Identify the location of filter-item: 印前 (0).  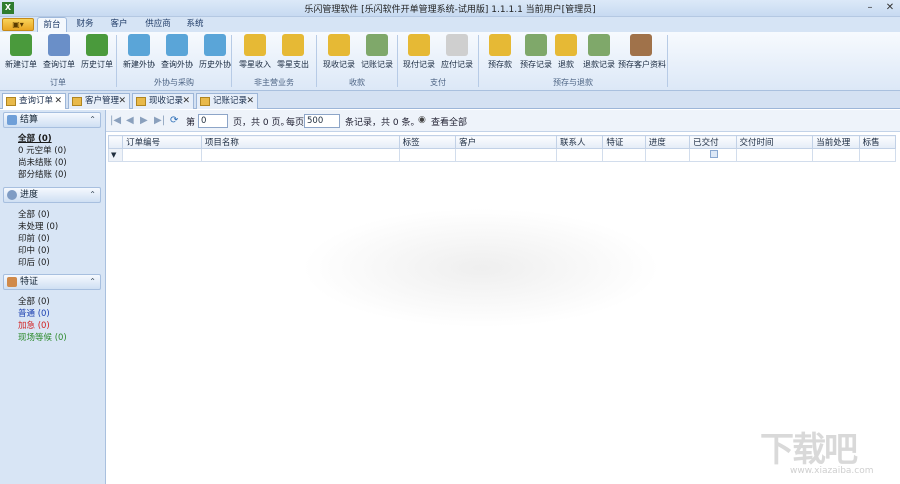
(34, 238).